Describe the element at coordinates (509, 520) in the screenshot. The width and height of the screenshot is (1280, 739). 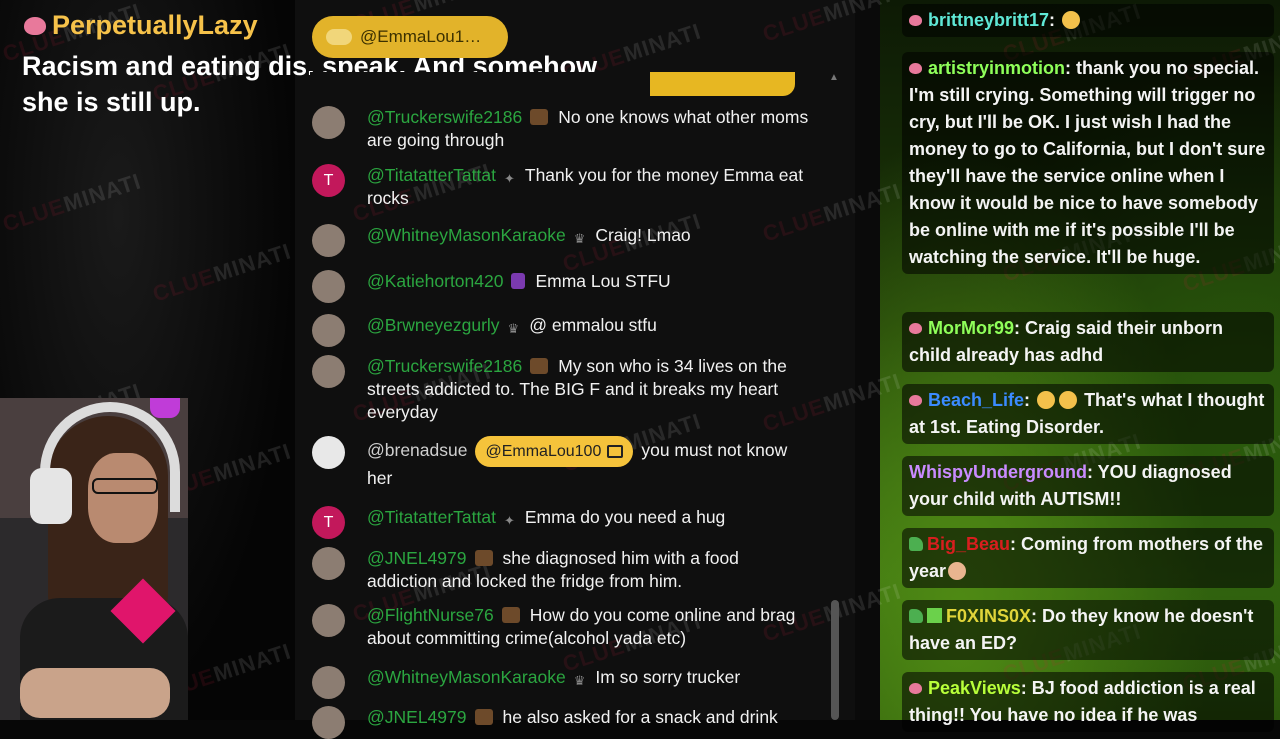
I see `member-badge-icon: ✦` at that location.